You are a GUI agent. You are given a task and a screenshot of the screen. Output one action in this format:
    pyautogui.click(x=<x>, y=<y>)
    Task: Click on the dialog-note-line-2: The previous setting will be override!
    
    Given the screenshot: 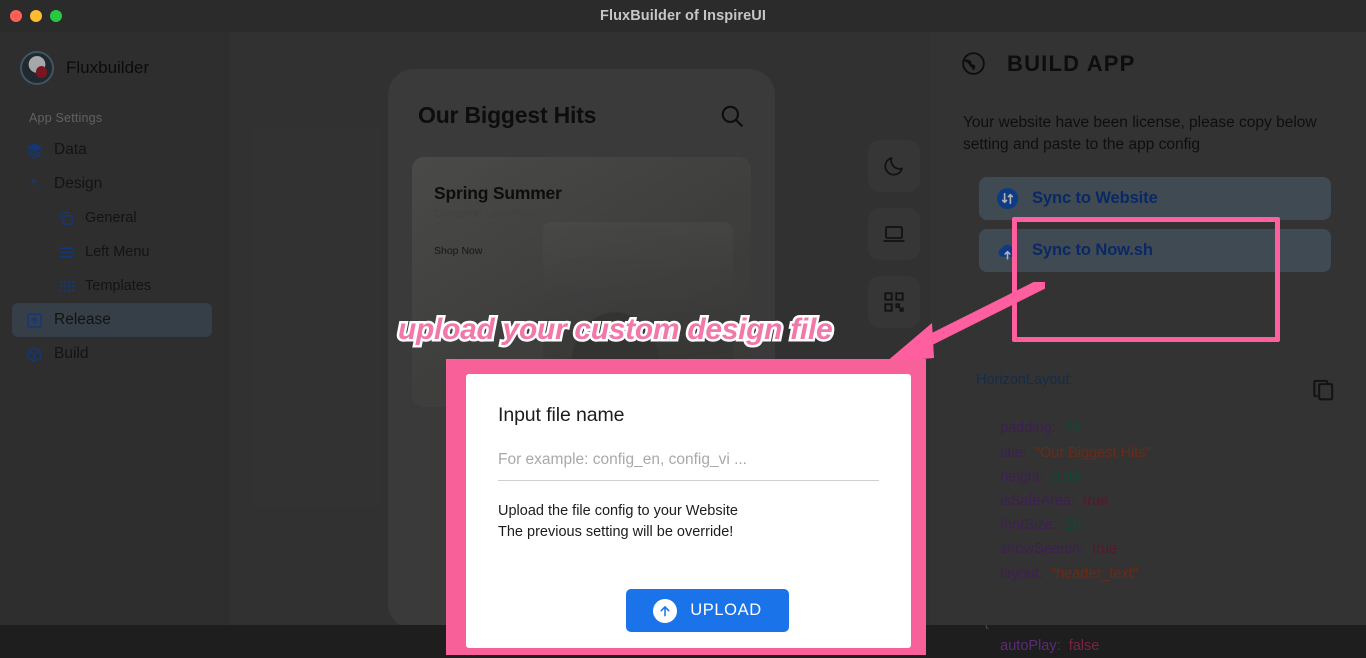 What is the action you would take?
    pyautogui.click(x=616, y=532)
    